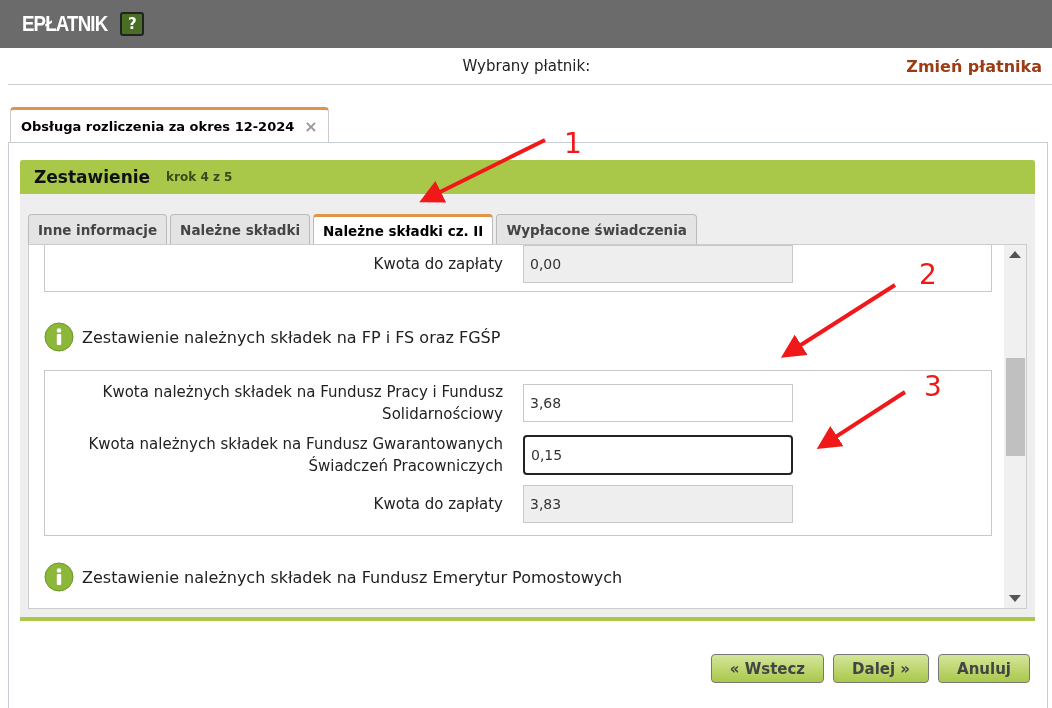 This screenshot has width=1052, height=708. What do you see at coordinates (1015, 254) in the screenshot?
I see `scroll-up-icon` at bounding box center [1015, 254].